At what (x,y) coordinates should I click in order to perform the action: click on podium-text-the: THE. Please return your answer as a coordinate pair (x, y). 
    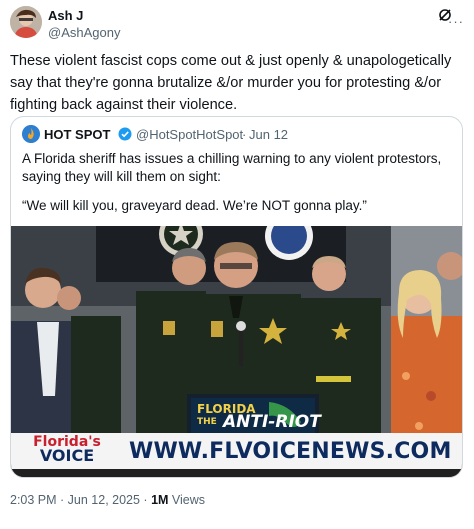
    Looking at the image, I should click on (207, 422).